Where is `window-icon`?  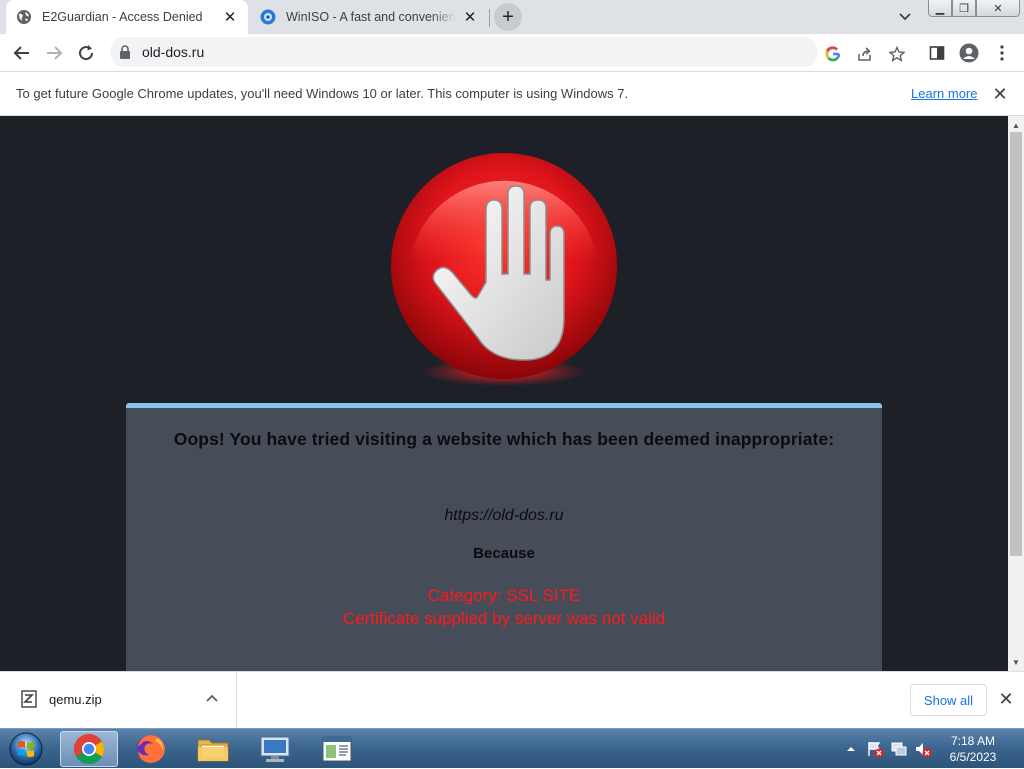
window-icon is located at coordinates (337, 749).